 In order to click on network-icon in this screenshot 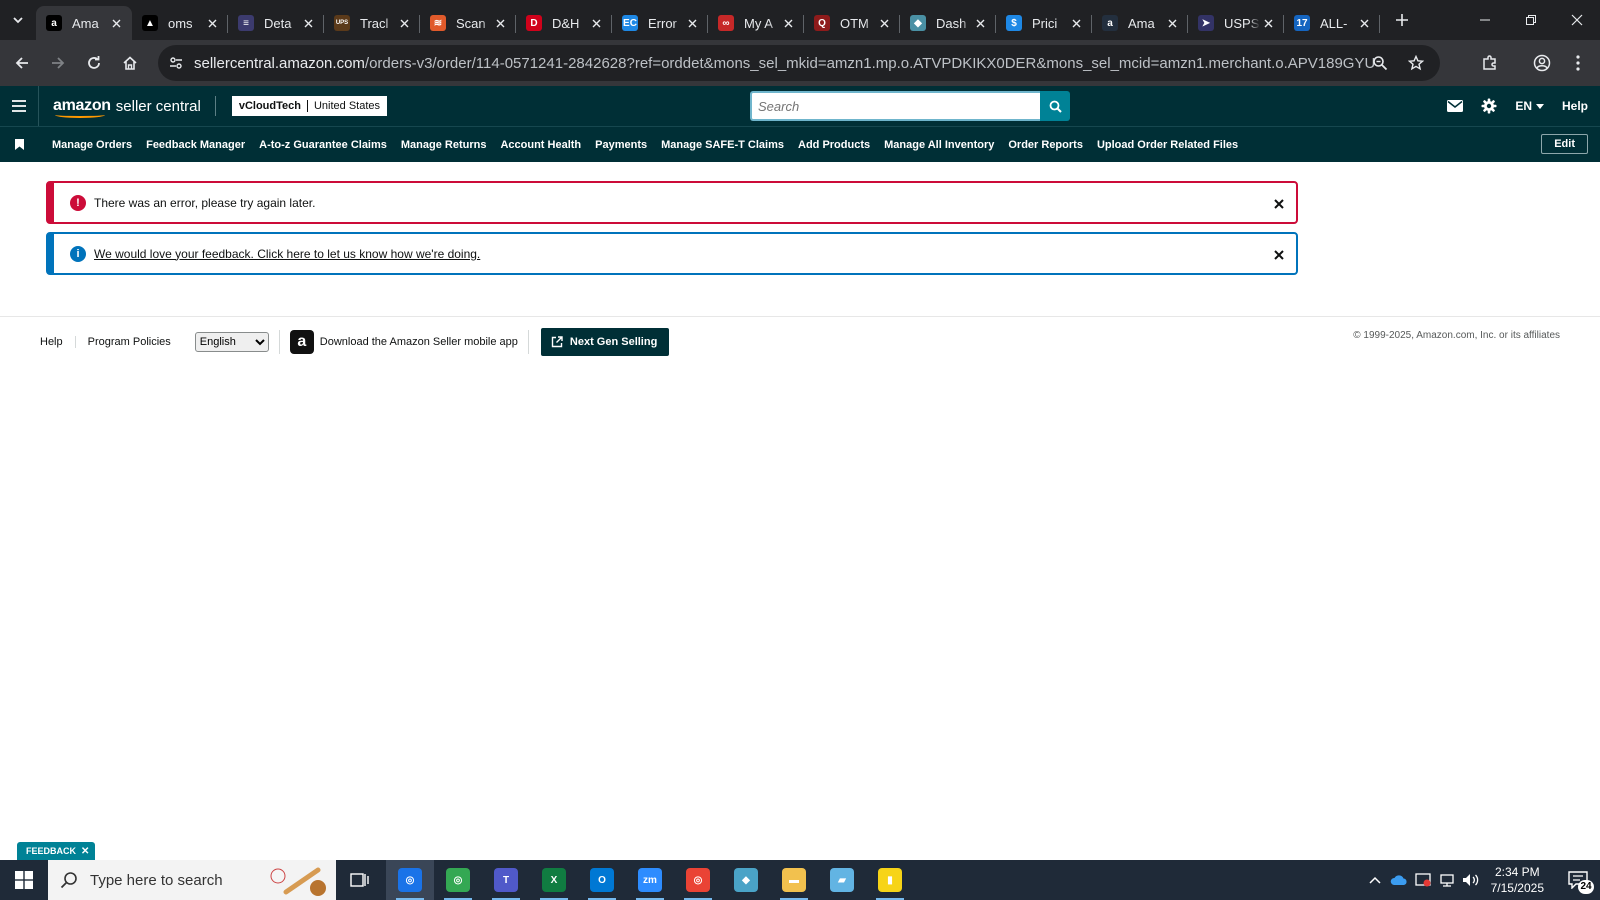, I will do `click(1447, 880)`.